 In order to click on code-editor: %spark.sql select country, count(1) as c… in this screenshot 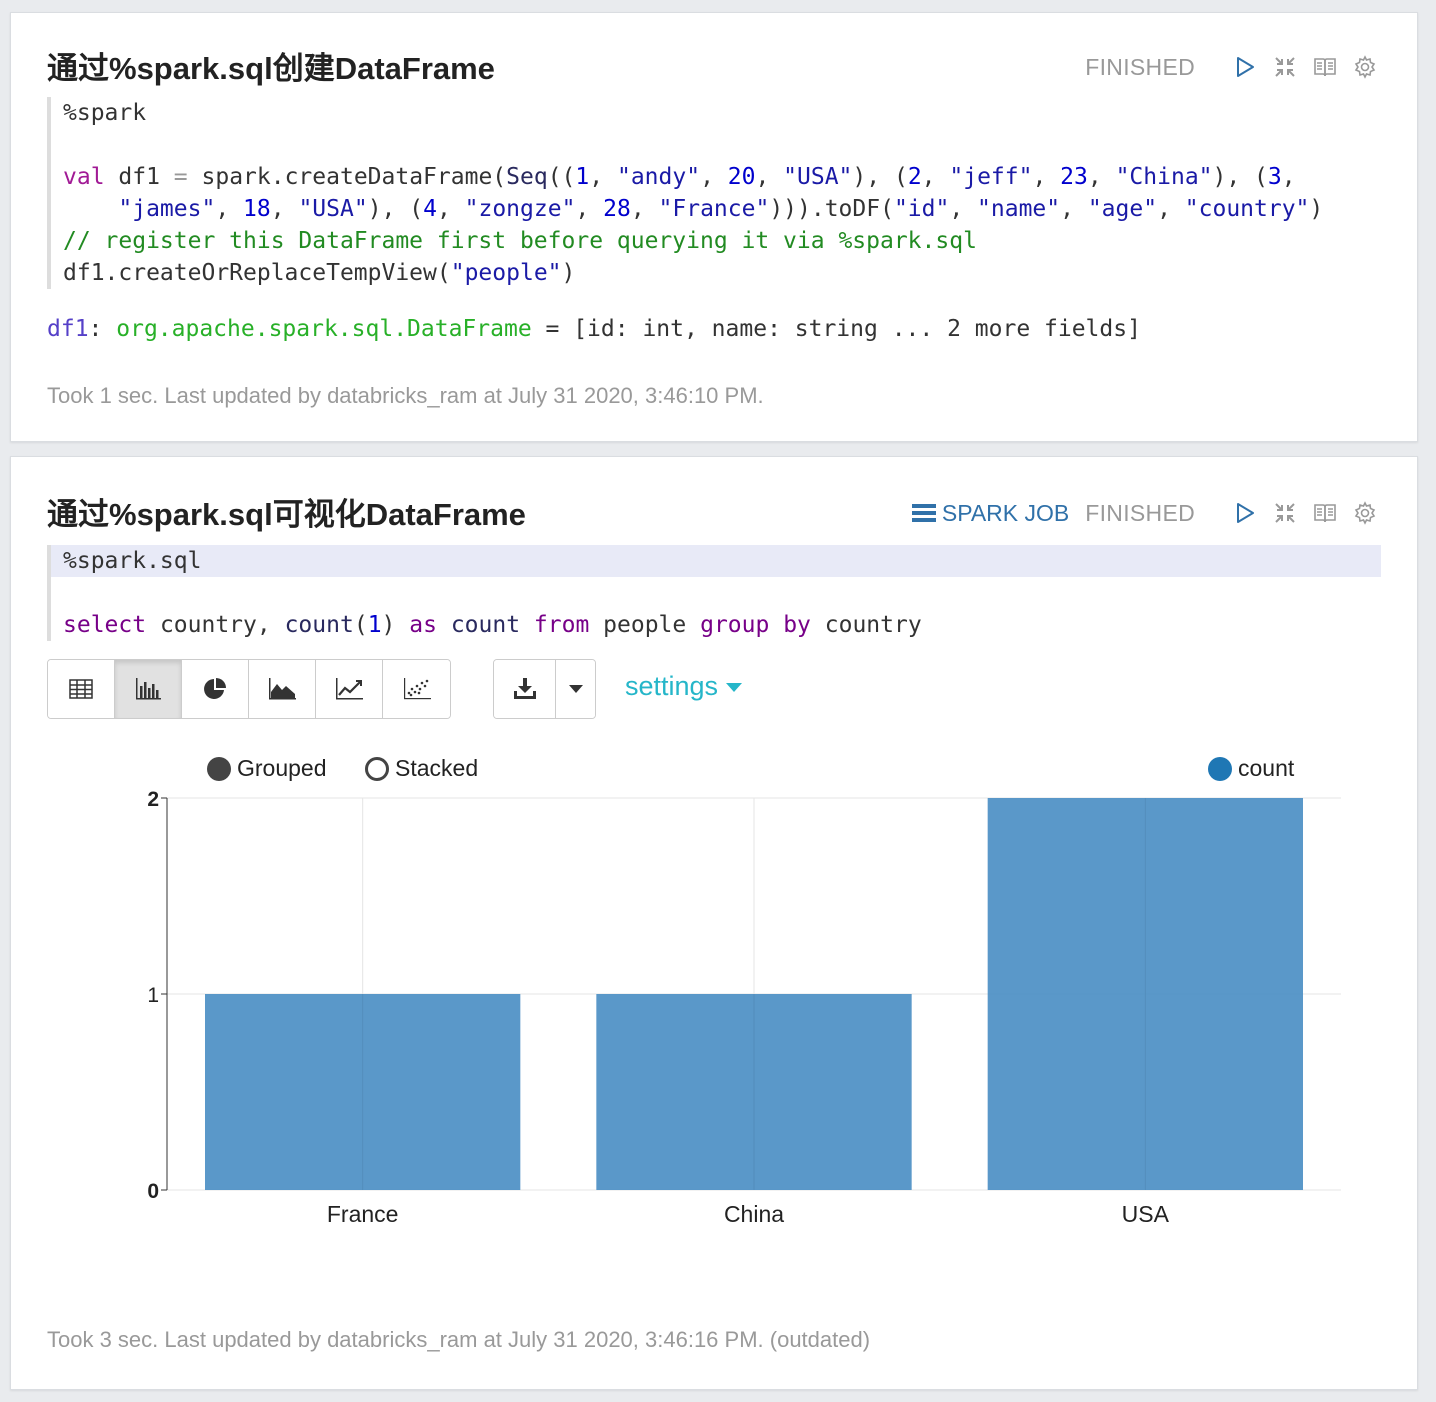, I will do `click(714, 593)`.